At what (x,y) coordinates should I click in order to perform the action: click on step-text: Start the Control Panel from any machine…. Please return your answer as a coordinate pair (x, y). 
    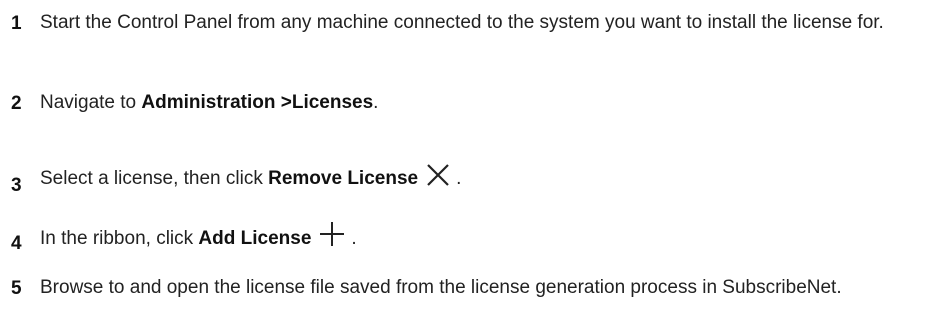
    Looking at the image, I should click on (462, 22).